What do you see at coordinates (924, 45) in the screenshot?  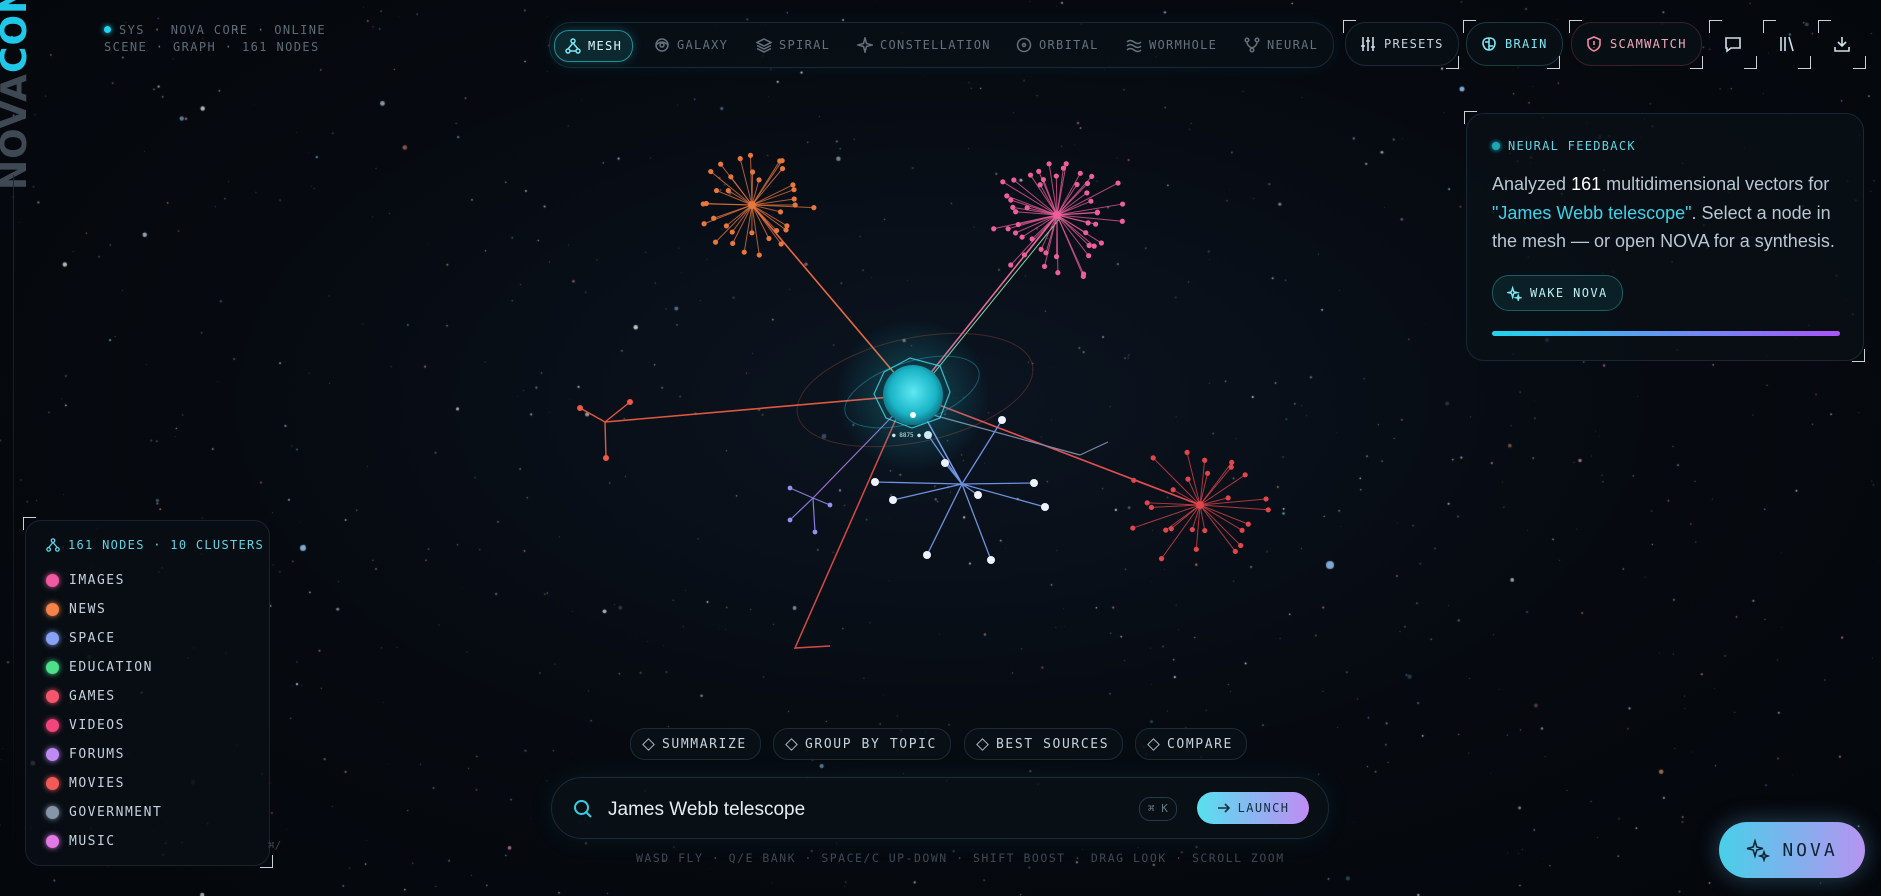 I see `mode-constellation-button: CONSTELLATION` at bounding box center [924, 45].